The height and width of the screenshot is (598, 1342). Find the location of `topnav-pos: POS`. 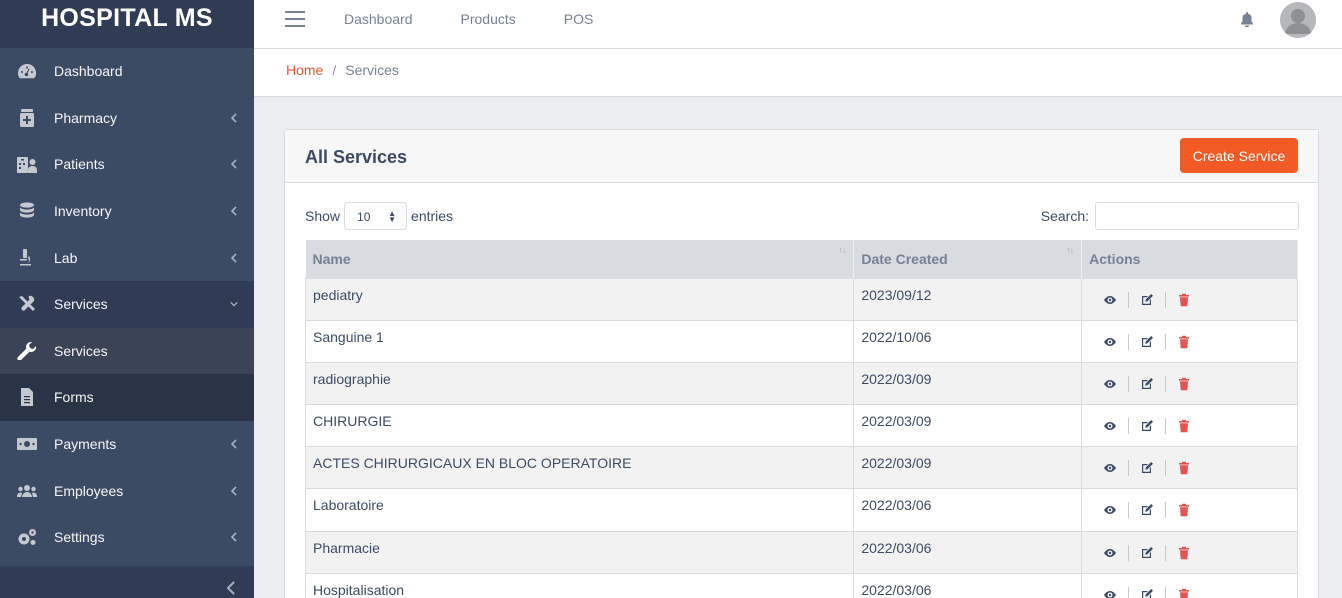

topnav-pos: POS is located at coordinates (579, 19).